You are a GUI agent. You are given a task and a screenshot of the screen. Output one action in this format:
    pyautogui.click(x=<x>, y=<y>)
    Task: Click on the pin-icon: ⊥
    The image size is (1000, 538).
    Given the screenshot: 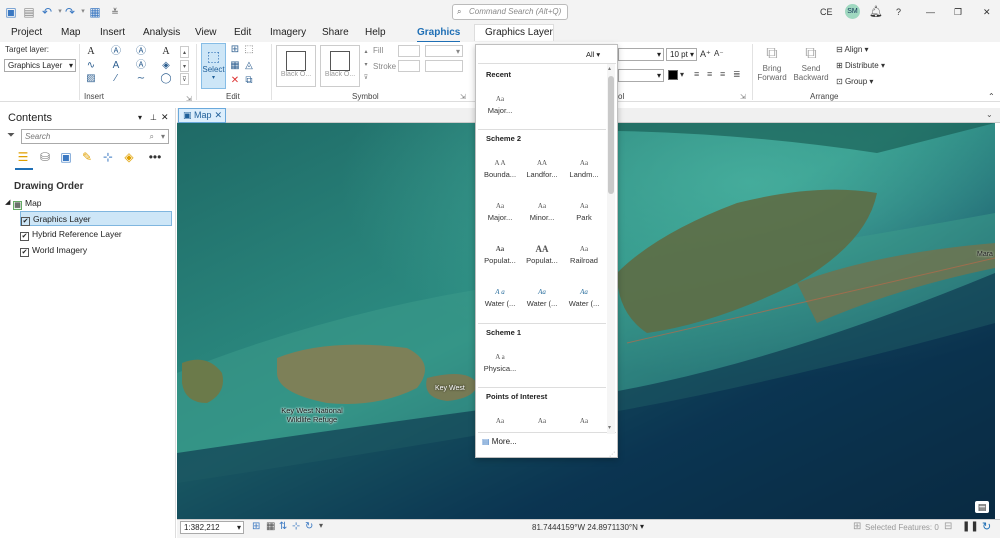 What is the action you would take?
    pyautogui.click(x=153, y=117)
    